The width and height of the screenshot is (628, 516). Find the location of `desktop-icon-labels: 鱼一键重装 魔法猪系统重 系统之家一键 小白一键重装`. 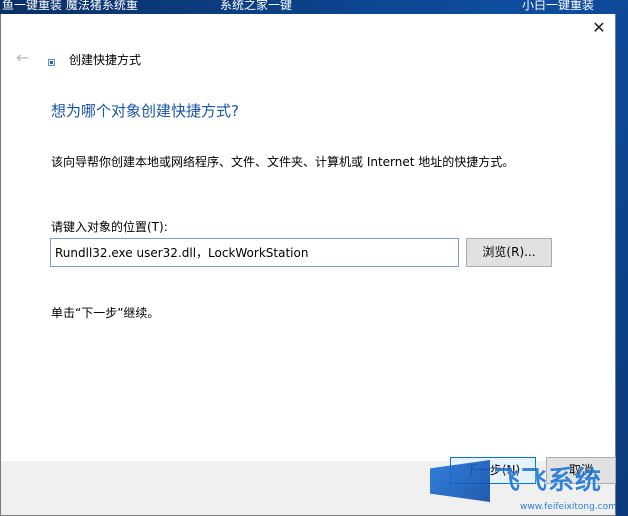

desktop-icon-labels: 鱼一键重装 魔法猪系统重 系统之家一键 小白一键重装 is located at coordinates (314, 7).